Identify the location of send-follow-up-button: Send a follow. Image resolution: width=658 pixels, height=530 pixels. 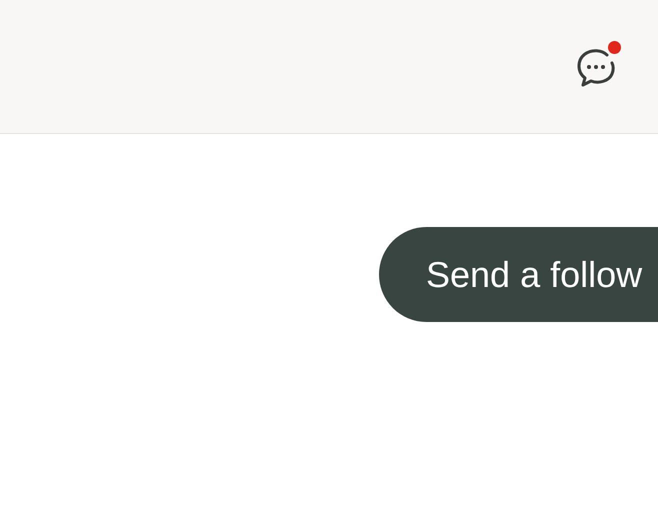
(518, 274).